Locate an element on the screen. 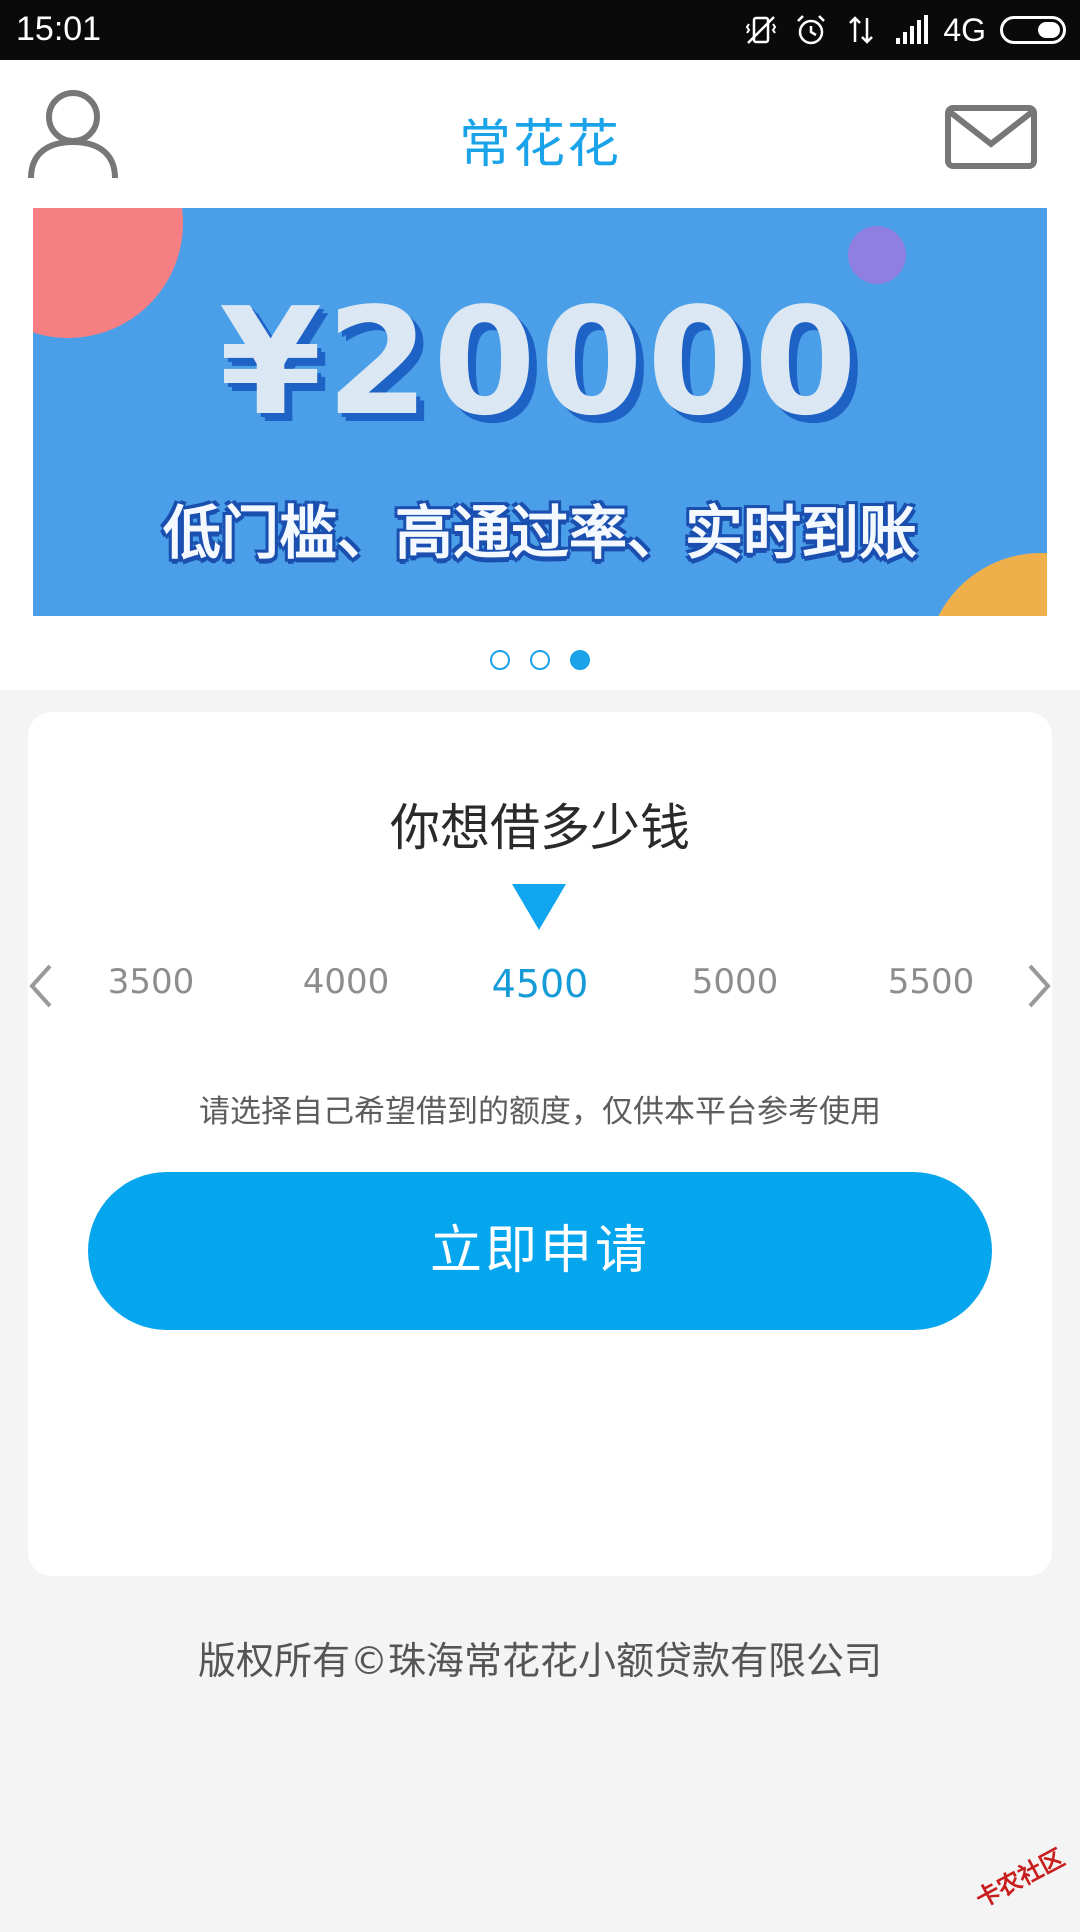 The image size is (1080, 1932). battery-level is located at coordinates (1049, 30).